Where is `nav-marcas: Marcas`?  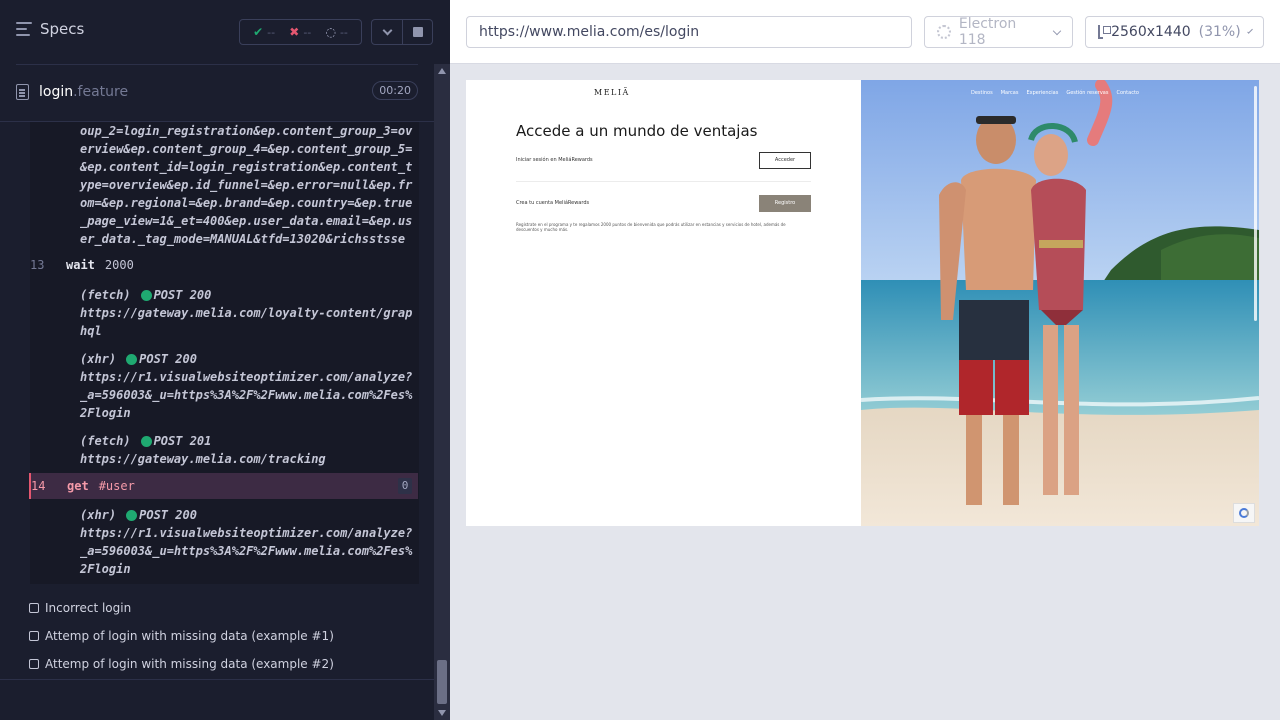 nav-marcas: Marcas is located at coordinates (1010, 93).